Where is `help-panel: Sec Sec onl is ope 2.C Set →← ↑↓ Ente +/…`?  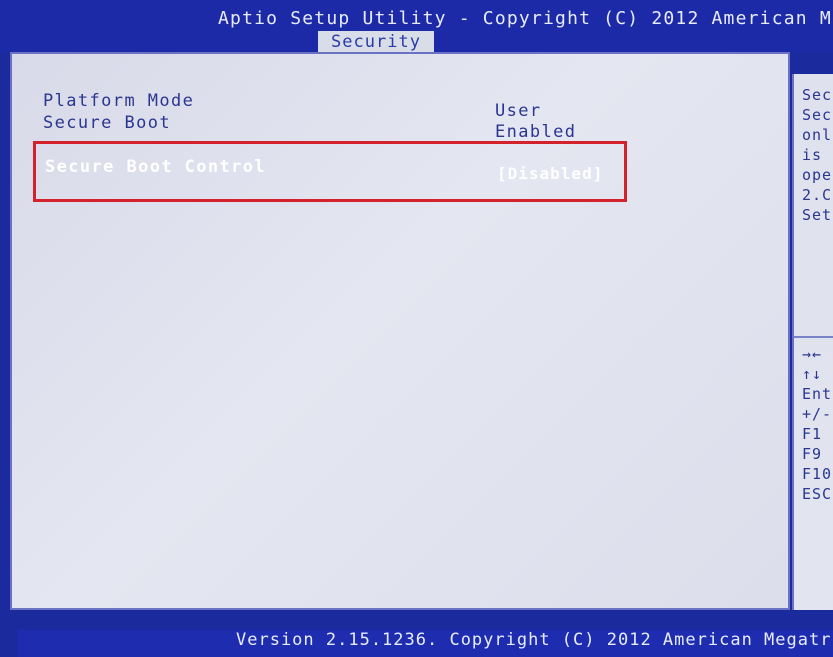
help-panel: Sec Sec onl is ope 2.C Set →← ↑↓ Ente +/… is located at coordinates (812, 342).